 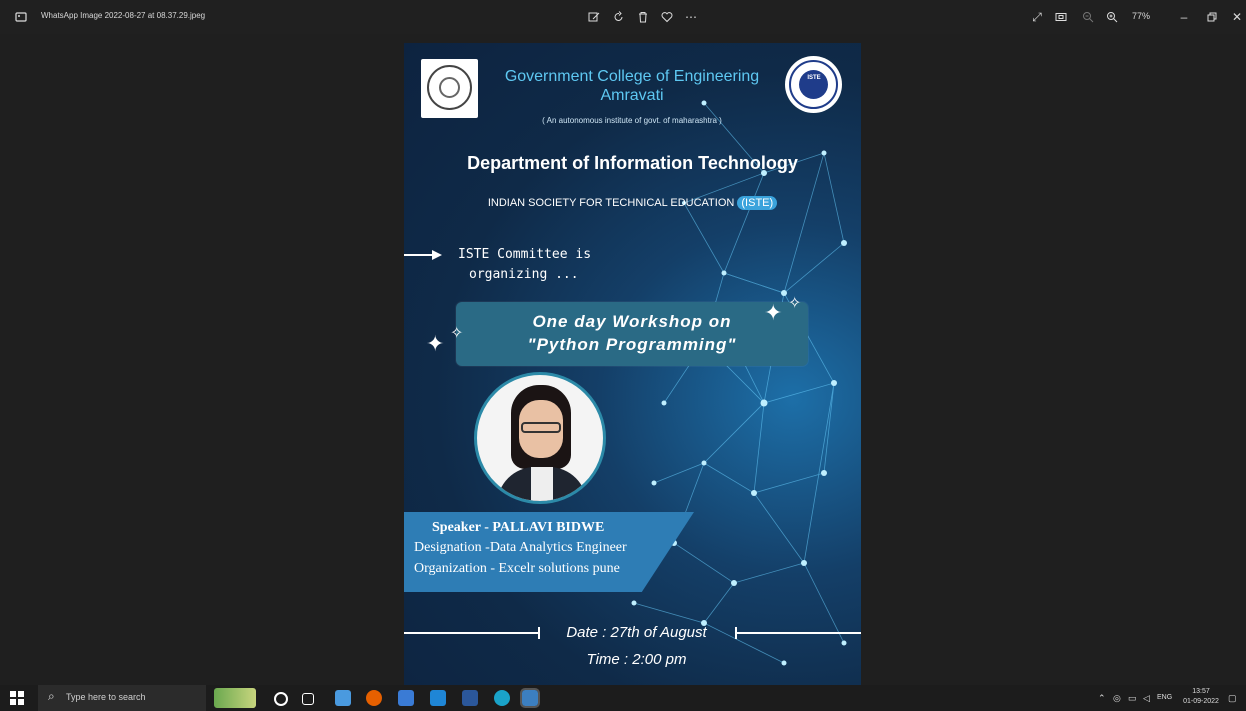 What do you see at coordinates (632, 333) in the screenshot?
I see `workshop-title: One day Workshop on "Python Programming"` at bounding box center [632, 333].